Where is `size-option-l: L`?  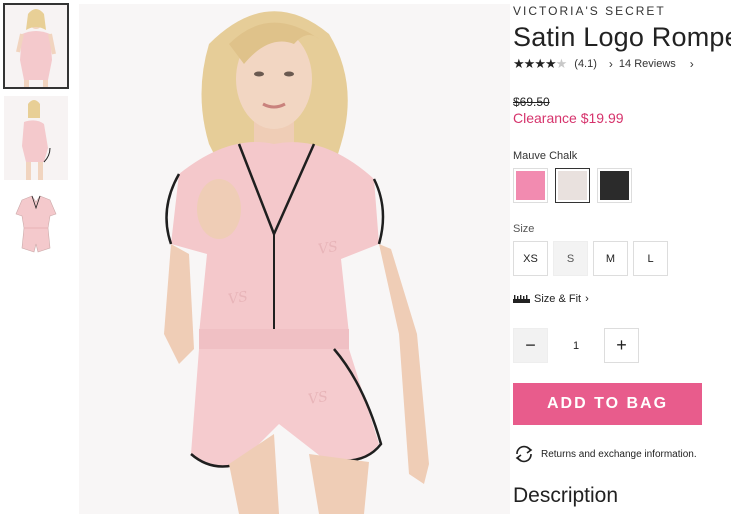 size-option-l: L is located at coordinates (650, 258).